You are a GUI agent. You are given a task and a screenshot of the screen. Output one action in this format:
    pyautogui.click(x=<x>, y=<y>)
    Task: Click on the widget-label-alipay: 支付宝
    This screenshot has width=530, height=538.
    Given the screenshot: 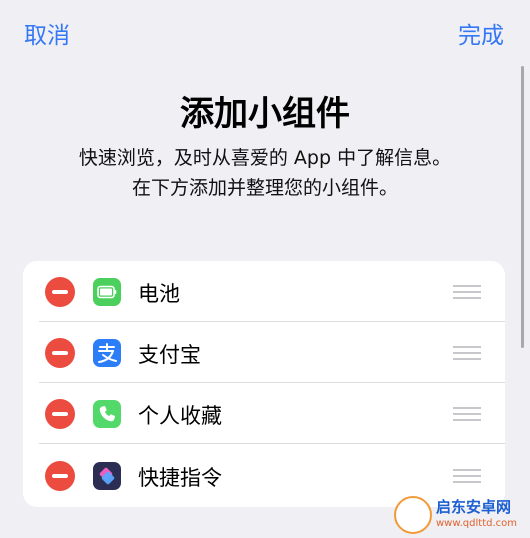 What is the action you would take?
    pyautogui.click(x=169, y=355)
    